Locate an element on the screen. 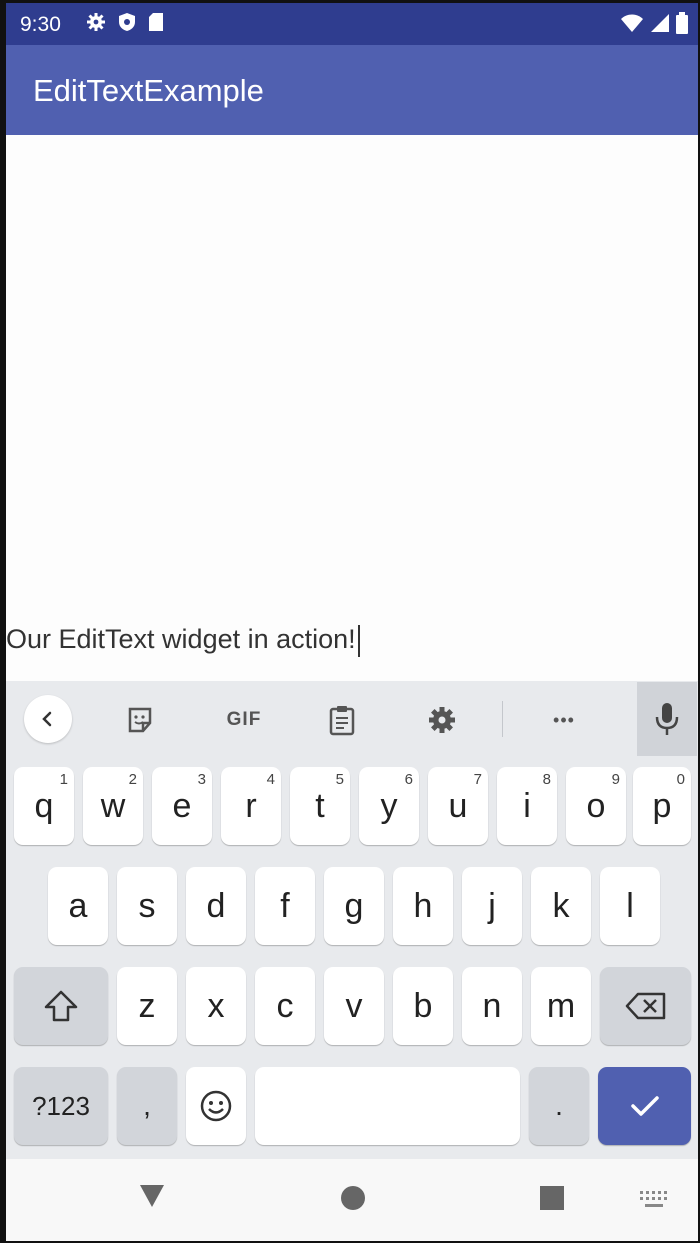 This screenshot has width=700, height=1243. app-bar: EditTextExample is located at coordinates (352, 90).